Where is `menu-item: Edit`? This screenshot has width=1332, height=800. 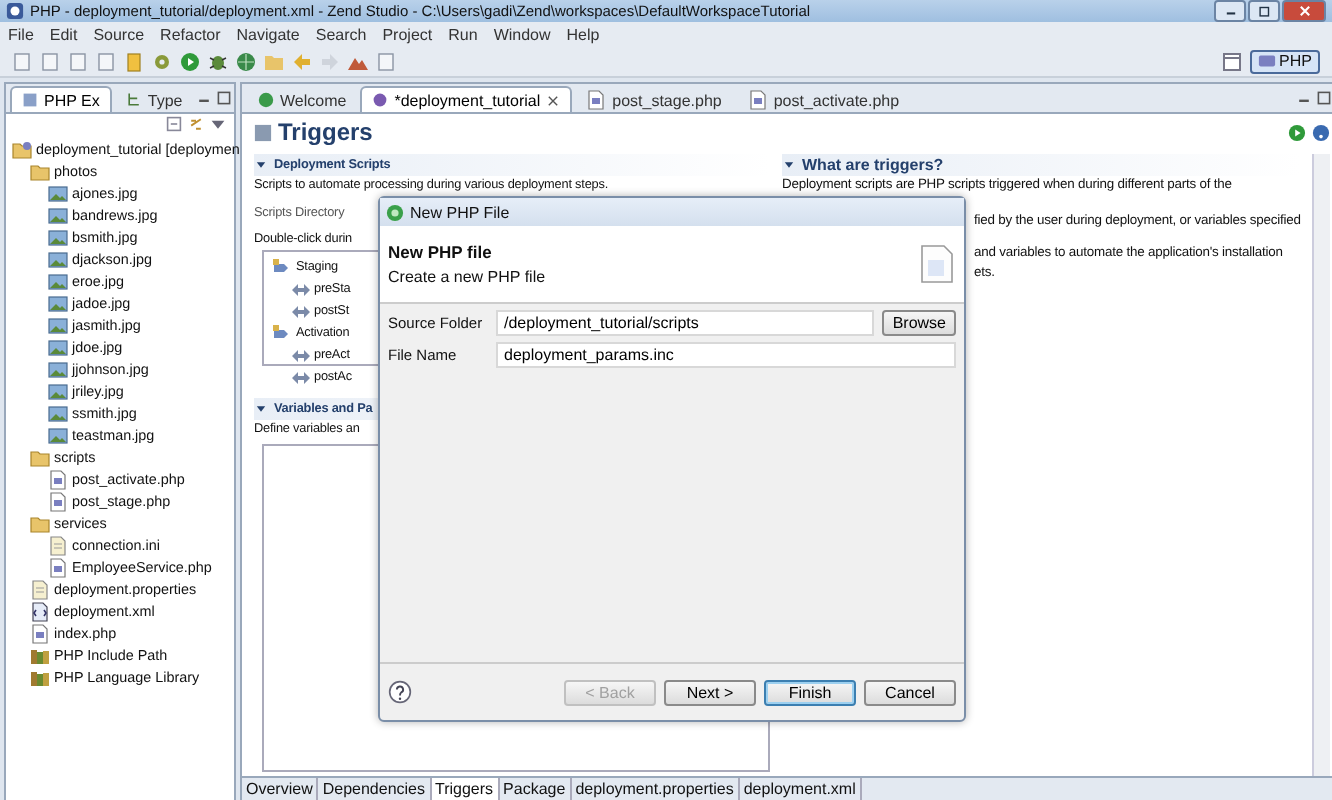
menu-item: Edit is located at coordinates (63, 34).